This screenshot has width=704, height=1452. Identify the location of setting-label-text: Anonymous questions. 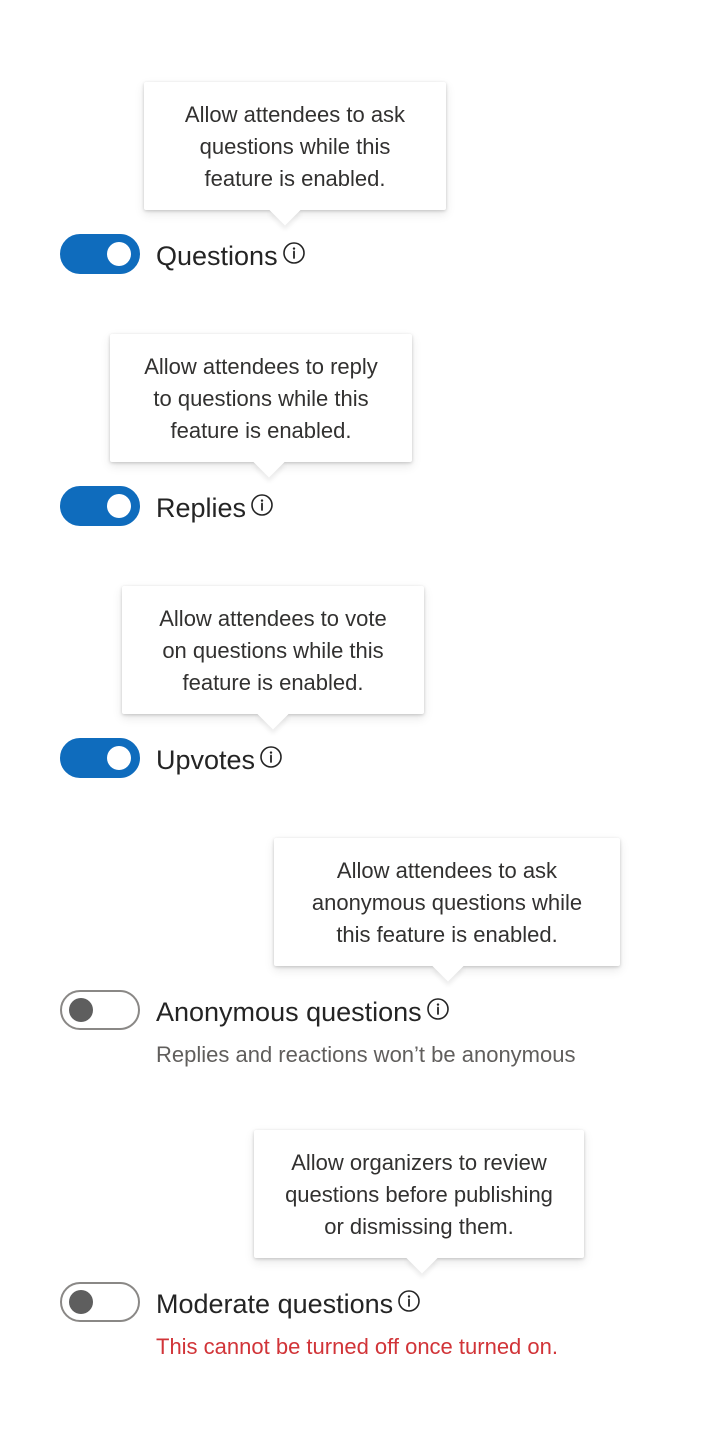
(289, 1011).